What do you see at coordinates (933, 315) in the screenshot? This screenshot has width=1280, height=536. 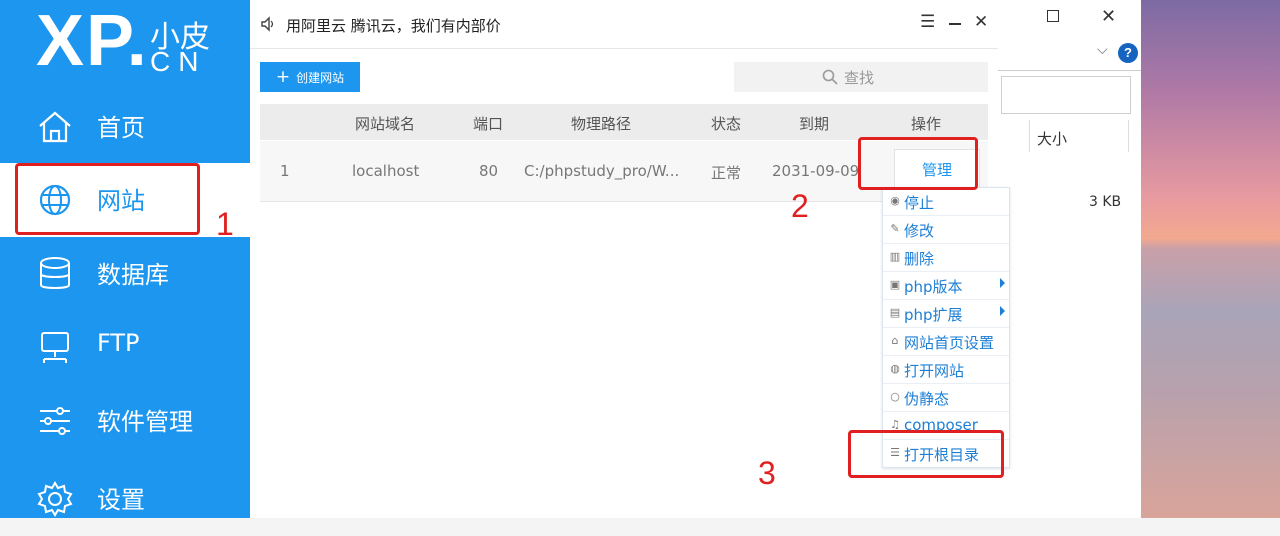 I see `menu-item-label: php扩展` at bounding box center [933, 315].